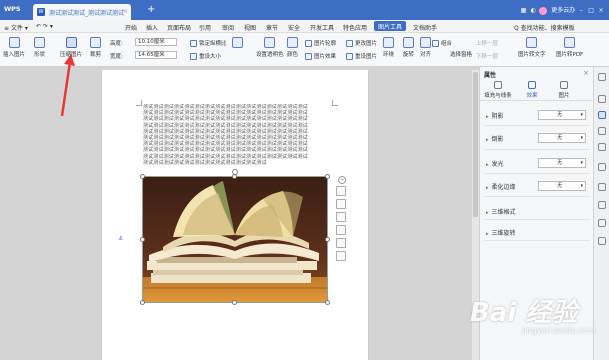  What do you see at coordinates (156, 42) in the screenshot?
I see `height-input: 10.10厘米` at bounding box center [156, 42].